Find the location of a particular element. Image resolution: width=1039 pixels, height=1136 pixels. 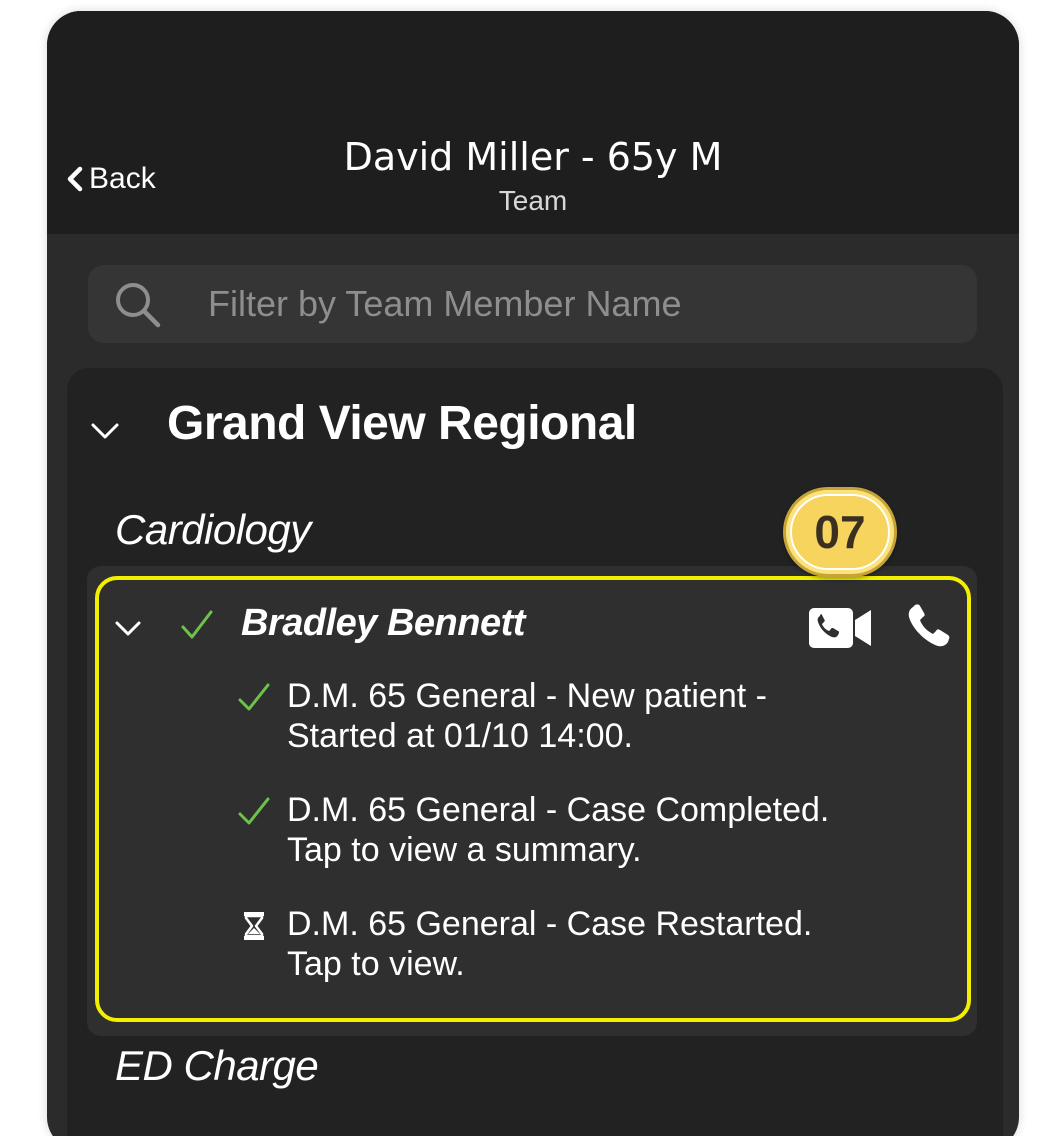

search-bar is located at coordinates (532, 304).